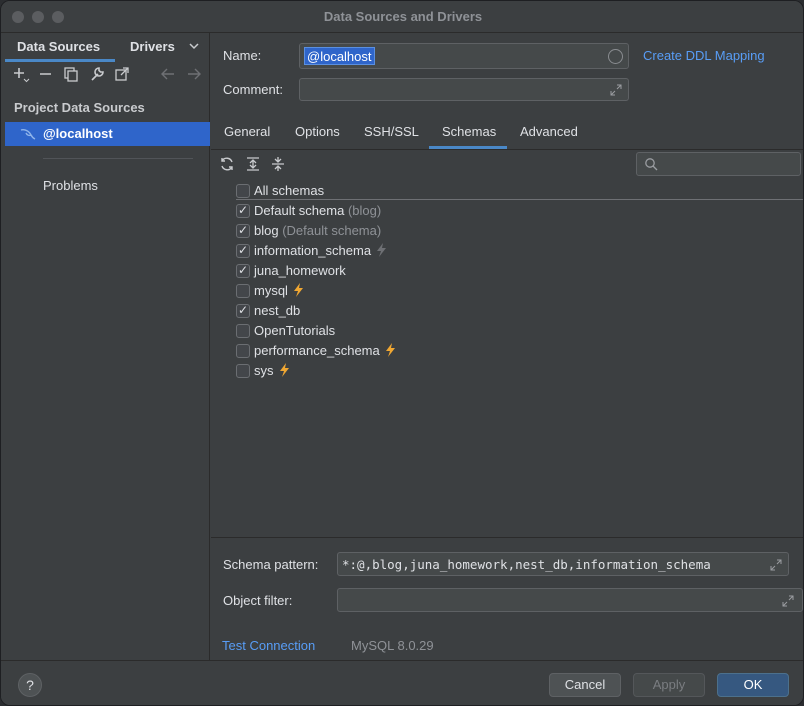 This screenshot has width=804, height=706. Describe the element at coordinates (299, 210) in the screenshot. I see `schema-name: Default schema` at that location.